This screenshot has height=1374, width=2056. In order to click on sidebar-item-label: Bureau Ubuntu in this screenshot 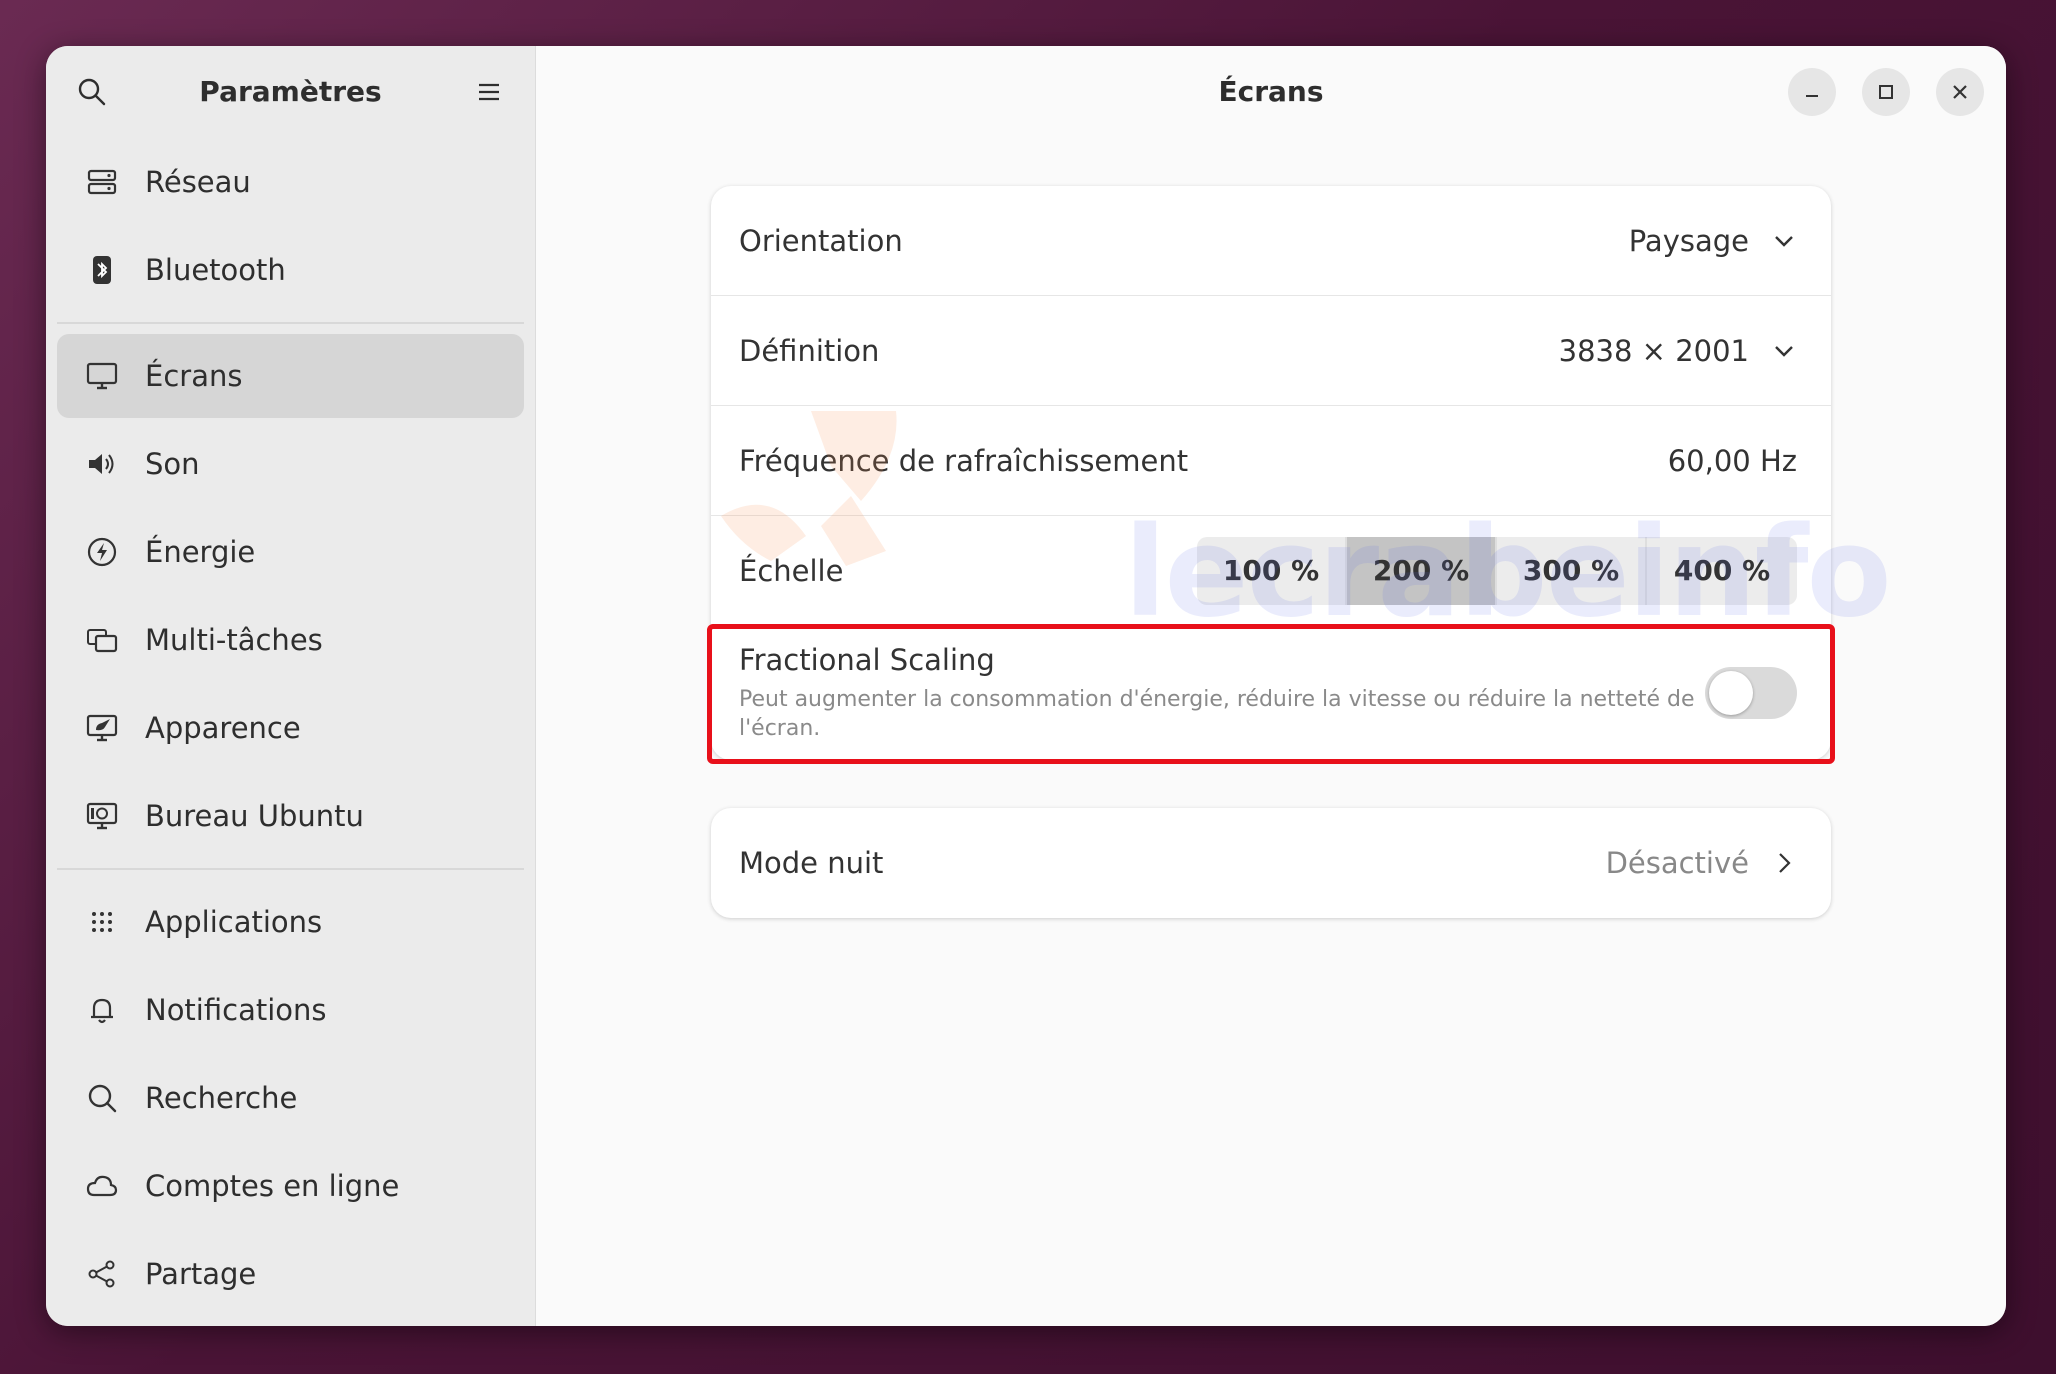, I will do `click(254, 816)`.